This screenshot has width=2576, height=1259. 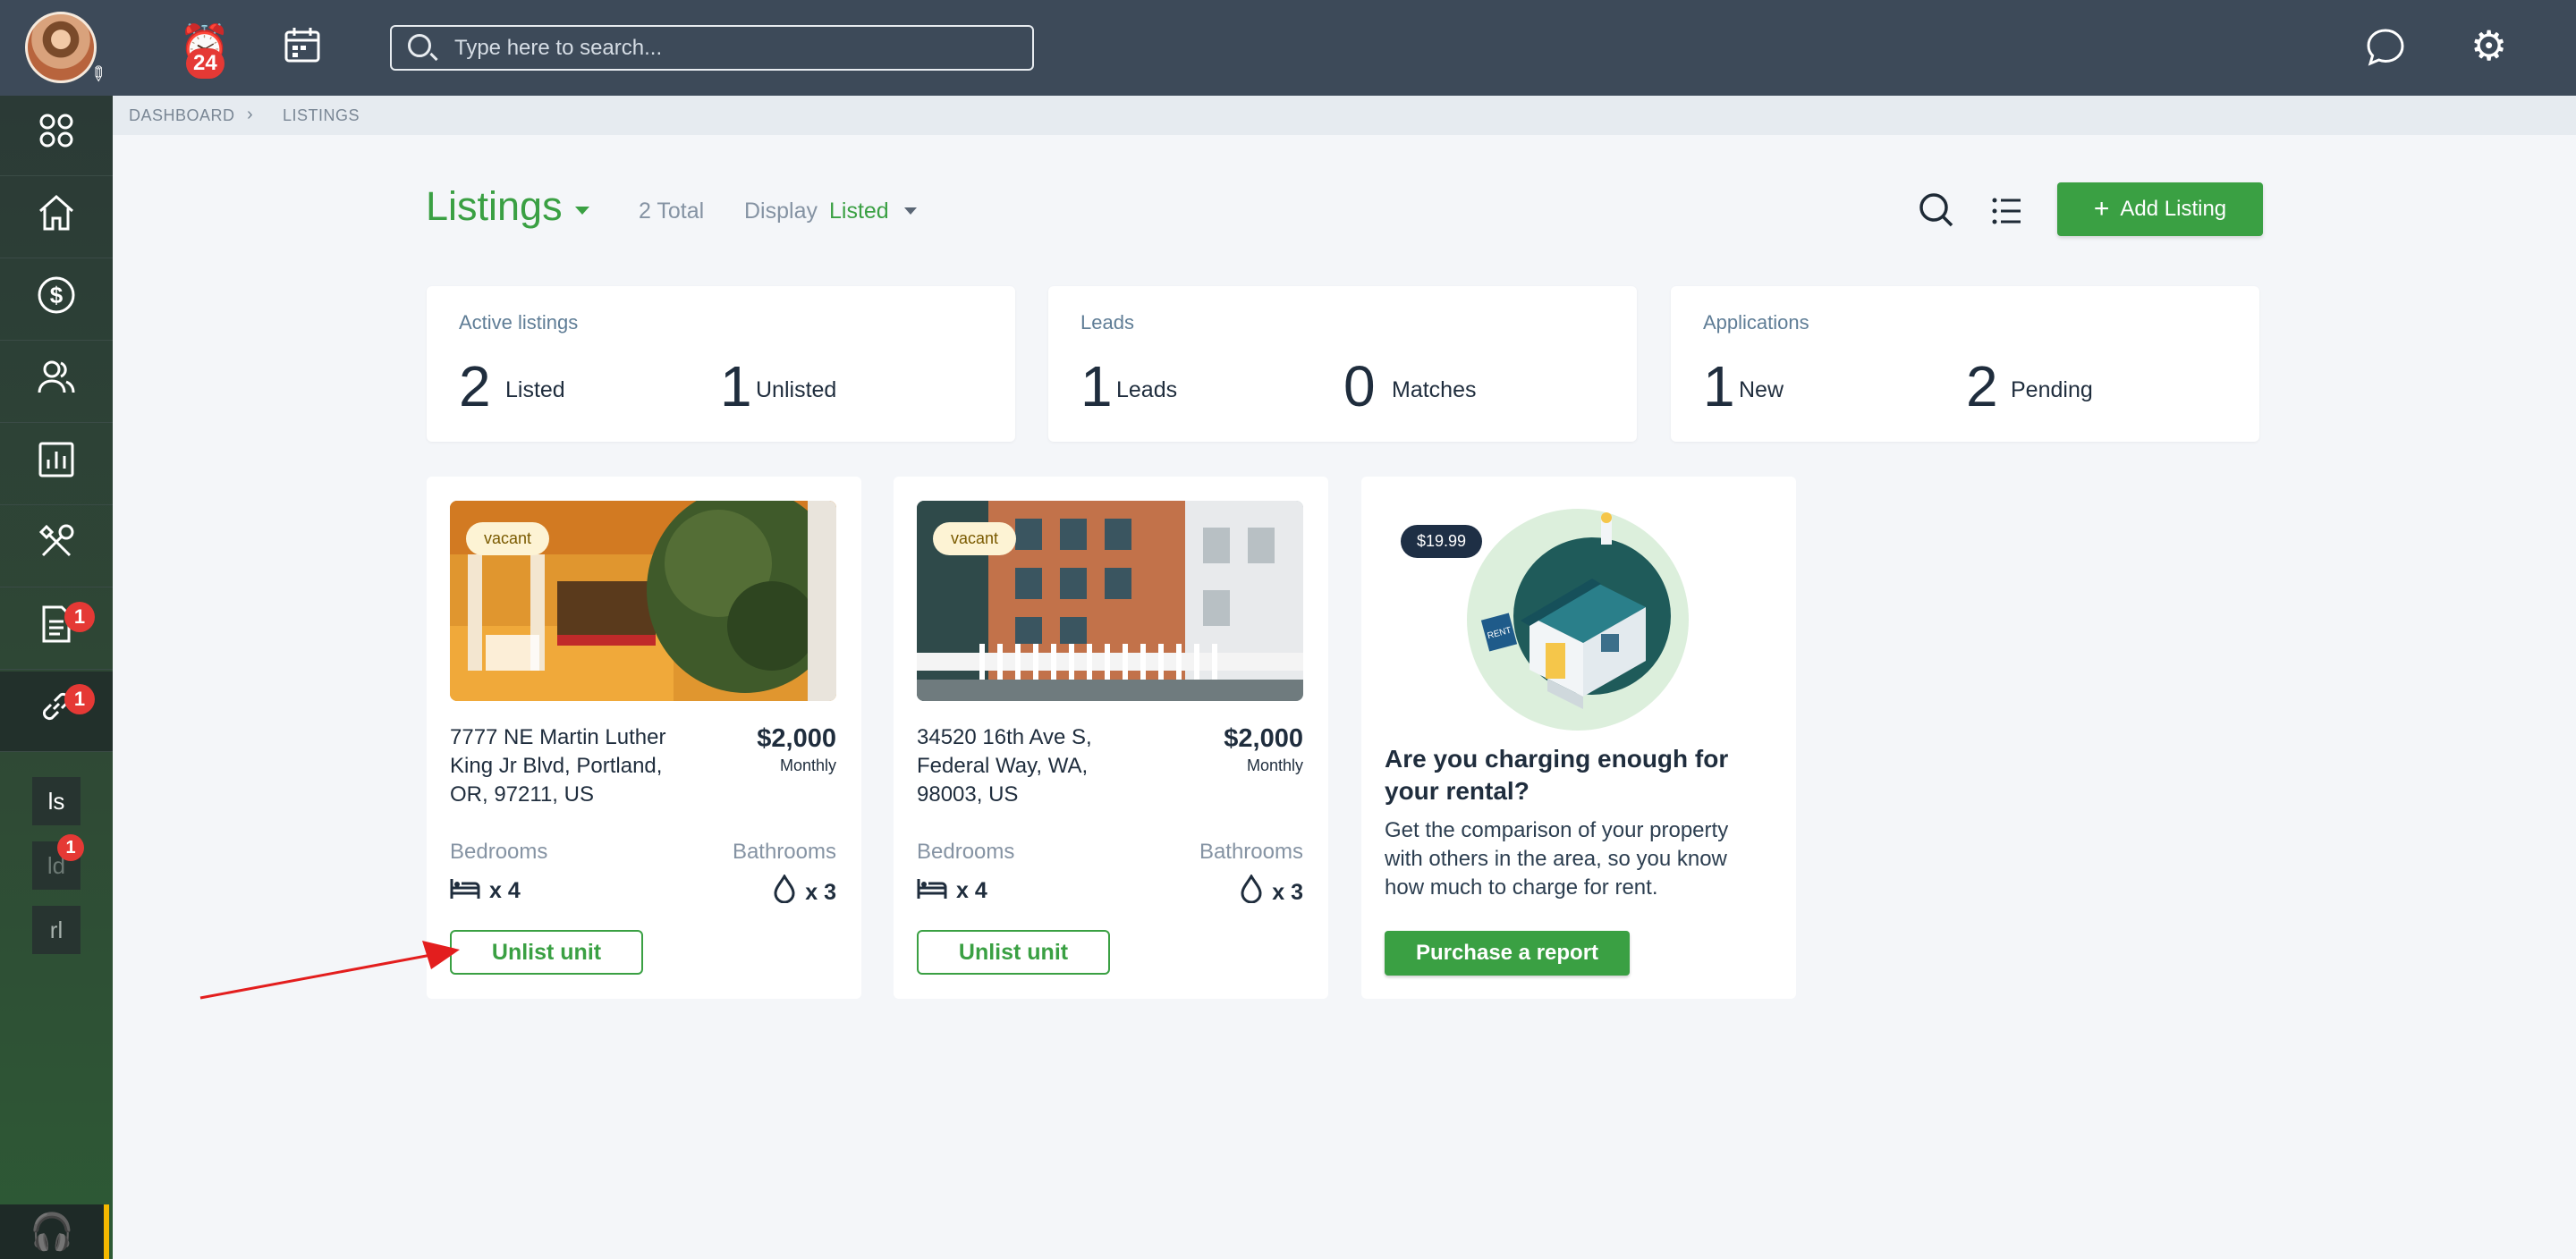 I want to click on page-title: Listings, so click(x=494, y=206).